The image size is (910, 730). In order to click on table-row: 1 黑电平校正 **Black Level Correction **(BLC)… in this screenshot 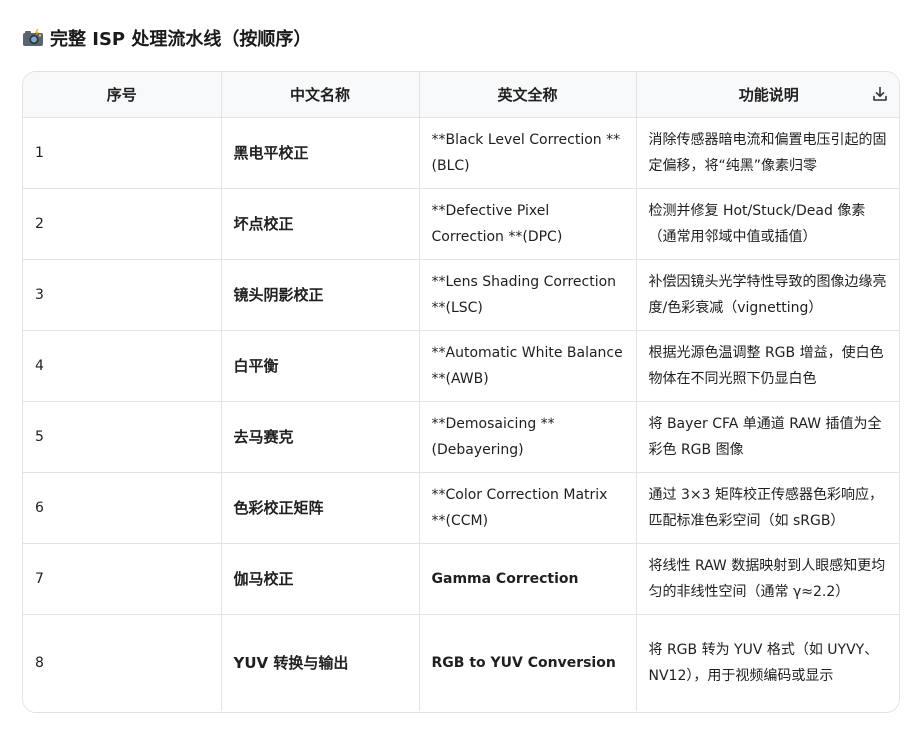, I will do `click(461, 153)`.